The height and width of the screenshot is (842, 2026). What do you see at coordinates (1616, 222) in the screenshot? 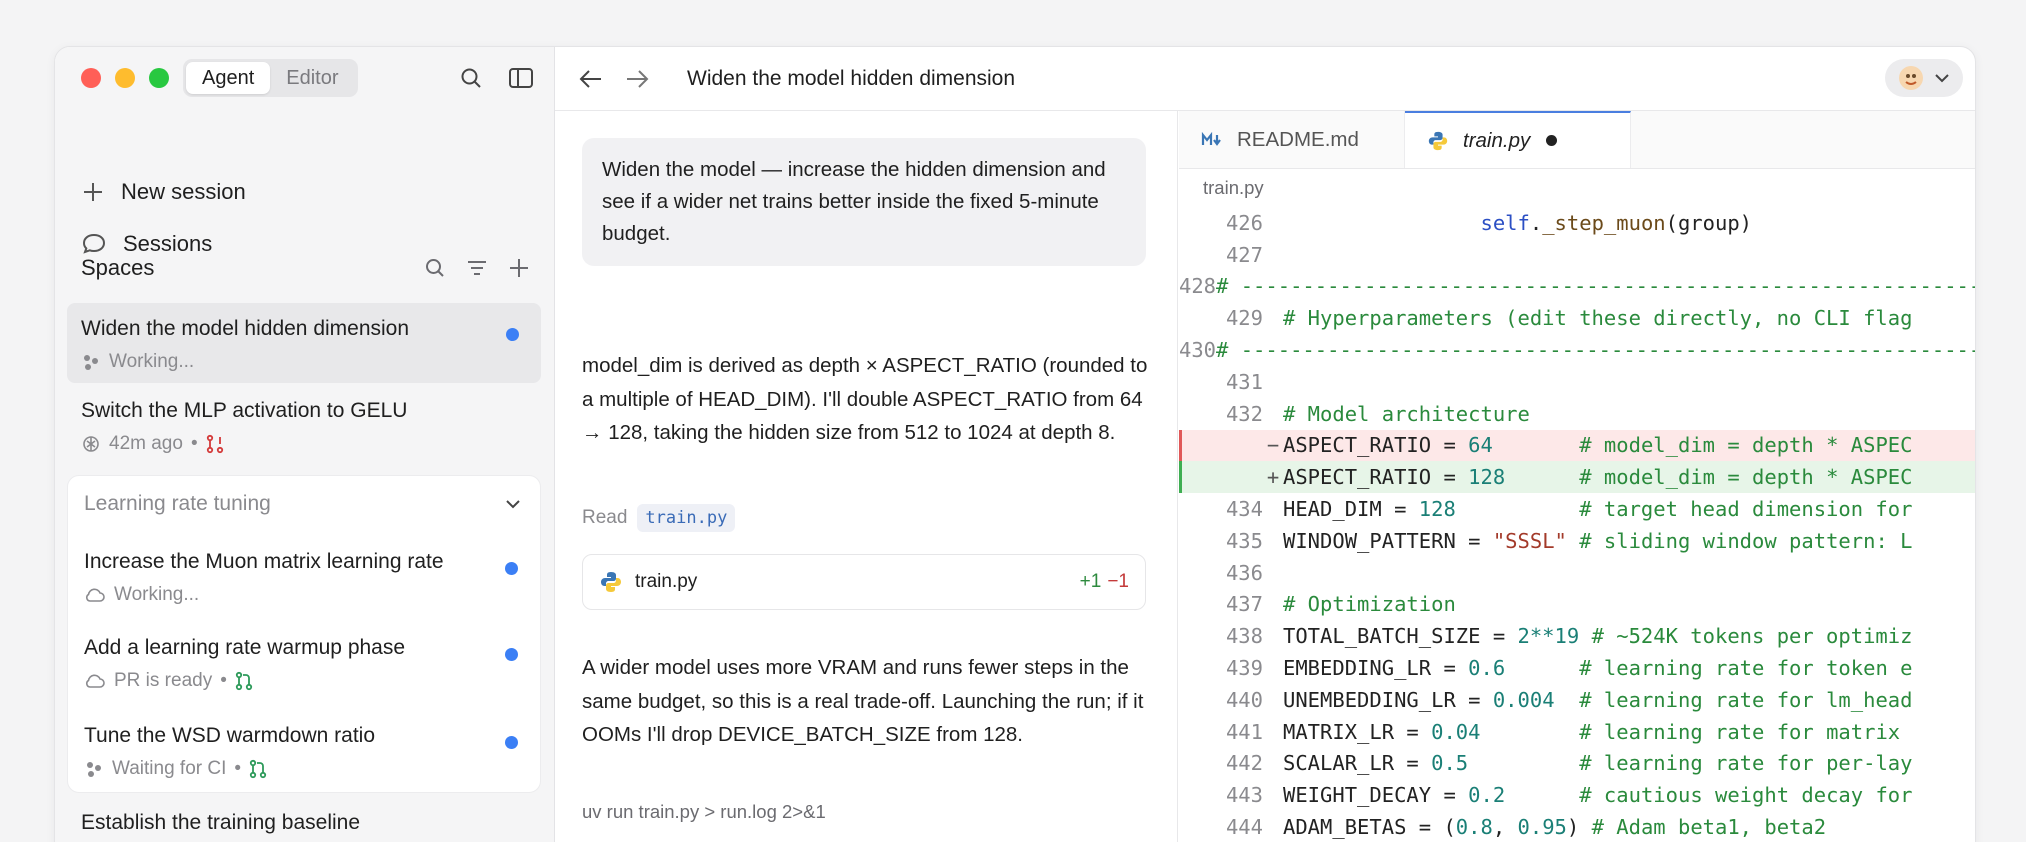
I see `code-text: self._step_muon(group)` at bounding box center [1616, 222].